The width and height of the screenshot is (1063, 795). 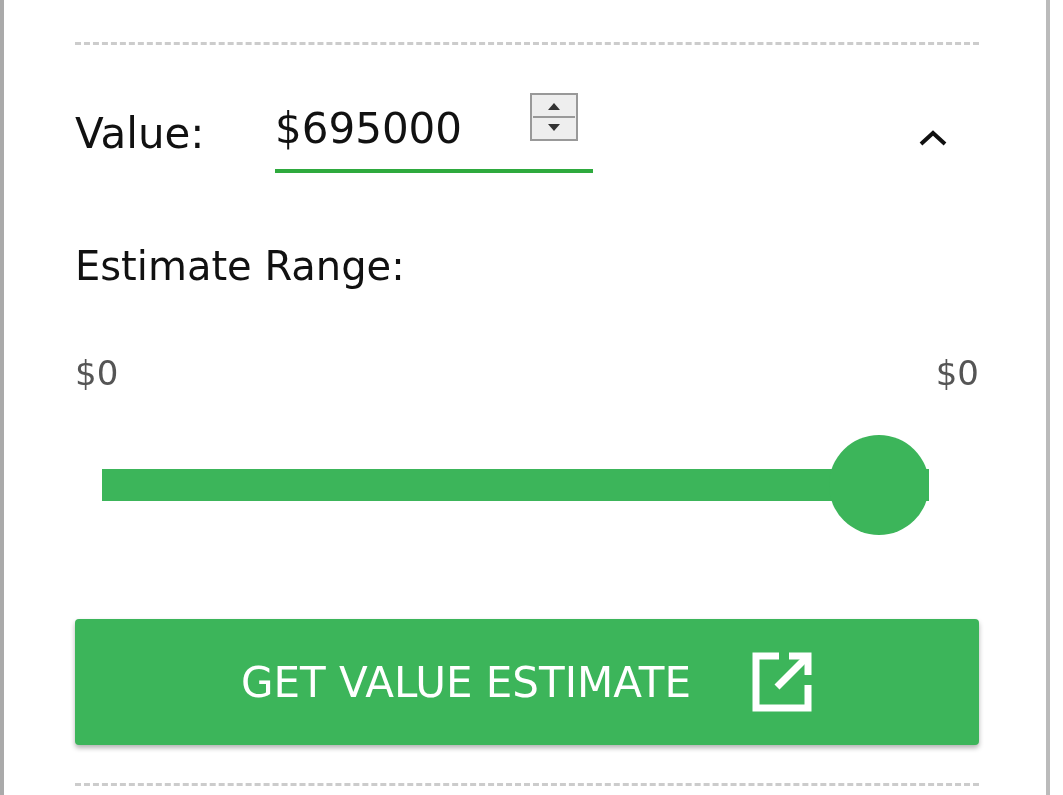 What do you see at coordinates (97, 373) in the screenshot?
I see `range-min-label: $0` at bounding box center [97, 373].